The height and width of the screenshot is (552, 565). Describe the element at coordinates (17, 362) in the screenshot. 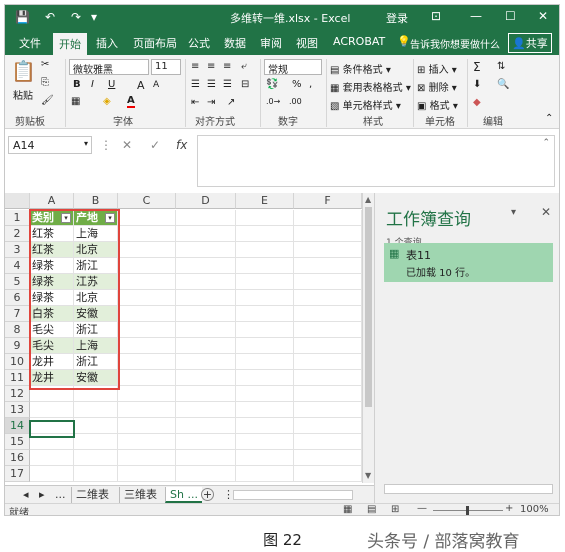

I see `row-header: 10` at that location.